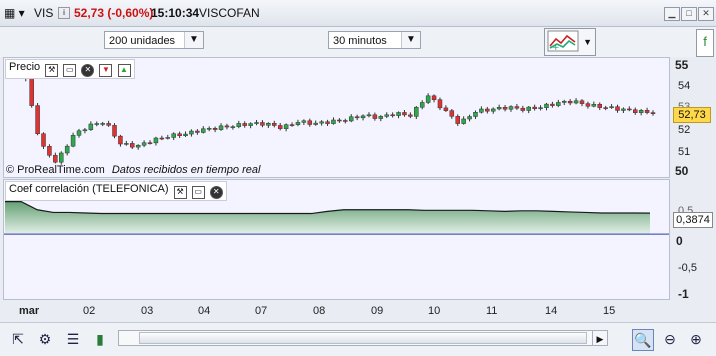 The image size is (716, 356). Describe the element at coordinates (45, 339) in the screenshot. I see `add-order-icon: ⚙` at that location.